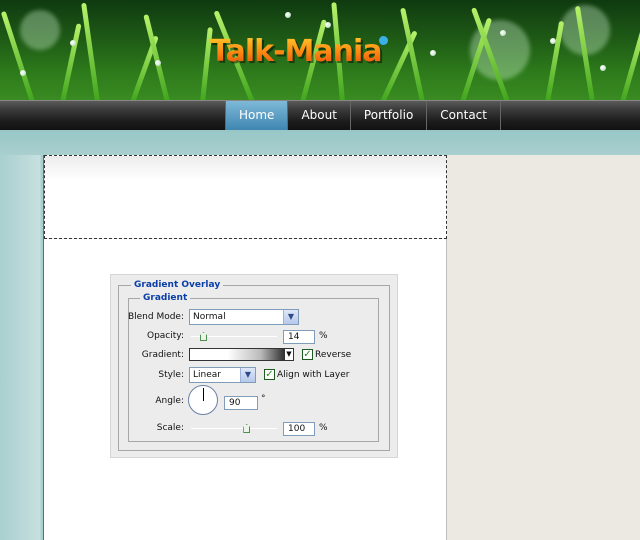 Image resolution: width=640 pixels, height=540 pixels. What do you see at coordinates (245, 197) in the screenshot?
I see `marquee-selection` at bounding box center [245, 197].